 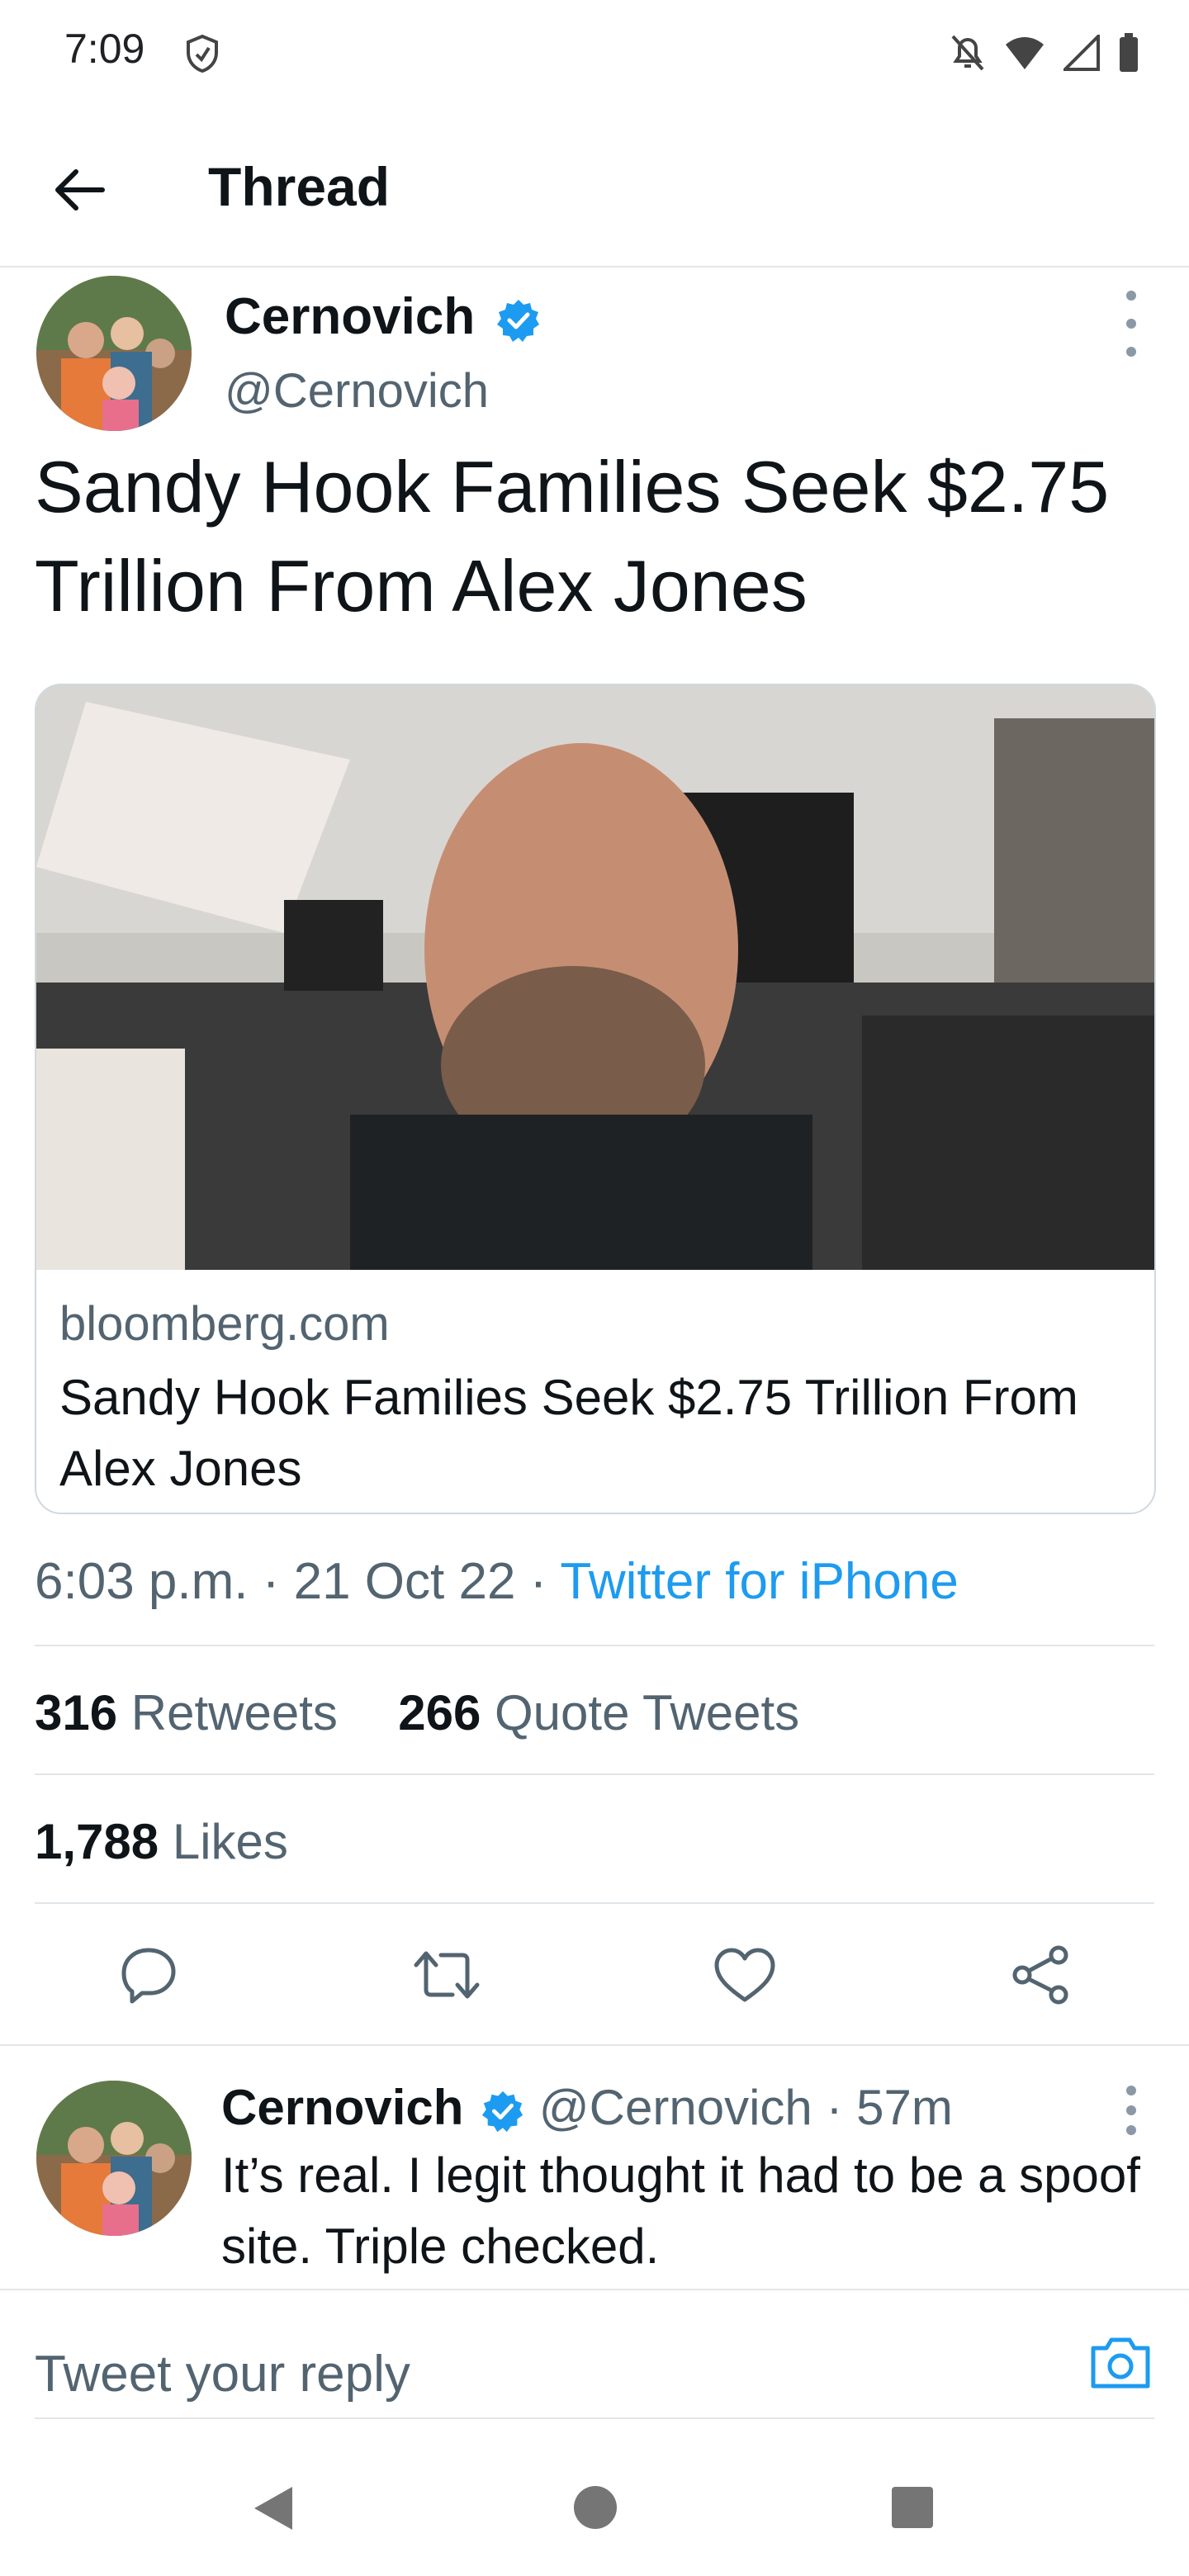 I want to click on retweet-quote-stats: 316 Retweets 266 Quote Tweets, so click(x=417, y=1712).